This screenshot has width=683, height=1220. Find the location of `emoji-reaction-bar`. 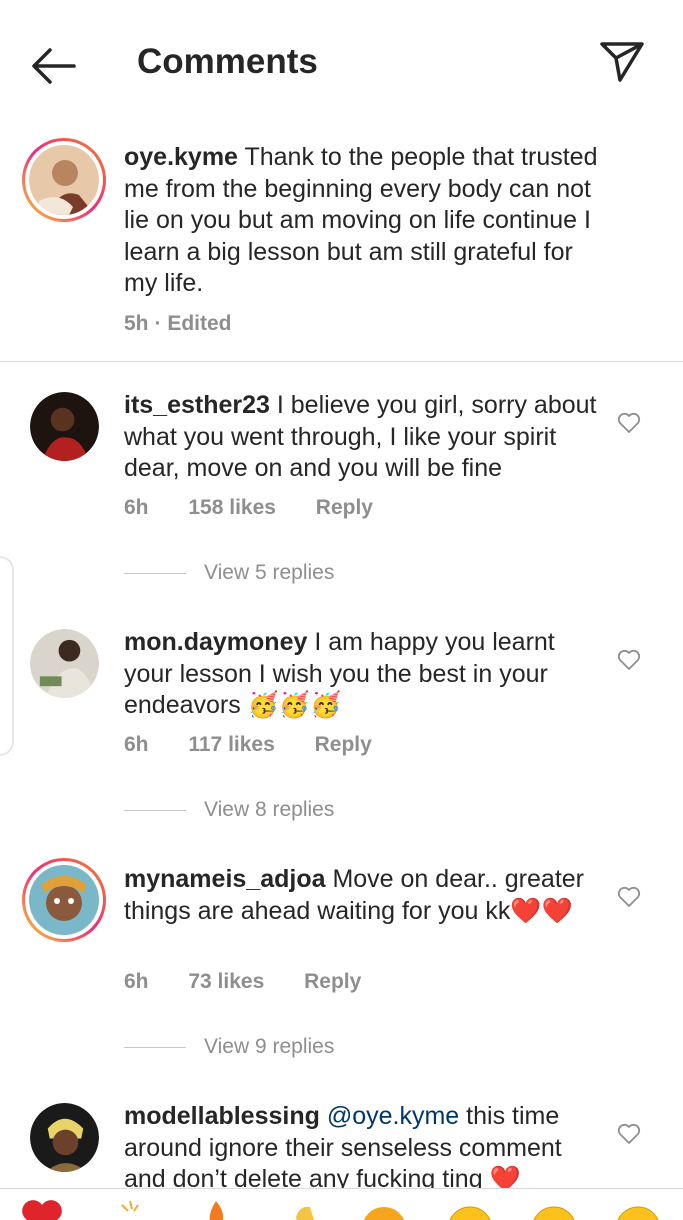

emoji-reaction-bar is located at coordinates (341, 1204).